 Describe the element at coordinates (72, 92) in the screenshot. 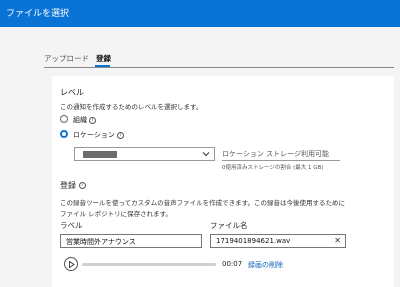

I see `level-title: レベル` at that location.